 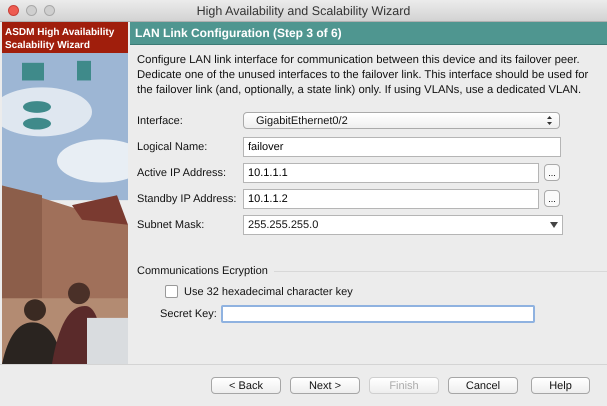 I want to click on wizard-button: < Back, so click(x=246, y=385).